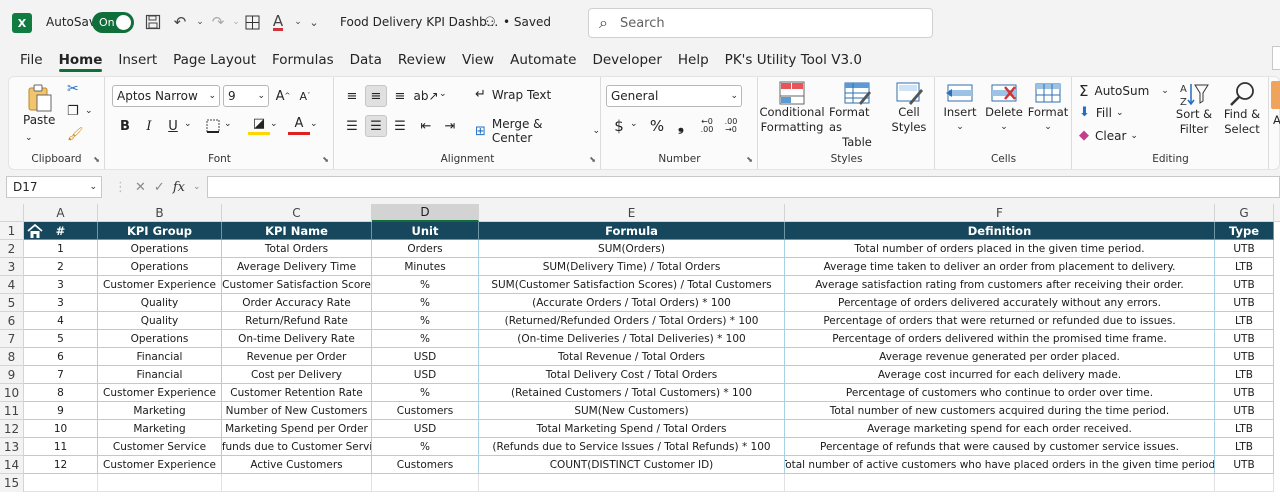 This screenshot has width=1280, height=500. Describe the element at coordinates (1242, 109) in the screenshot. I see `find-select-button: Find & Select` at that location.